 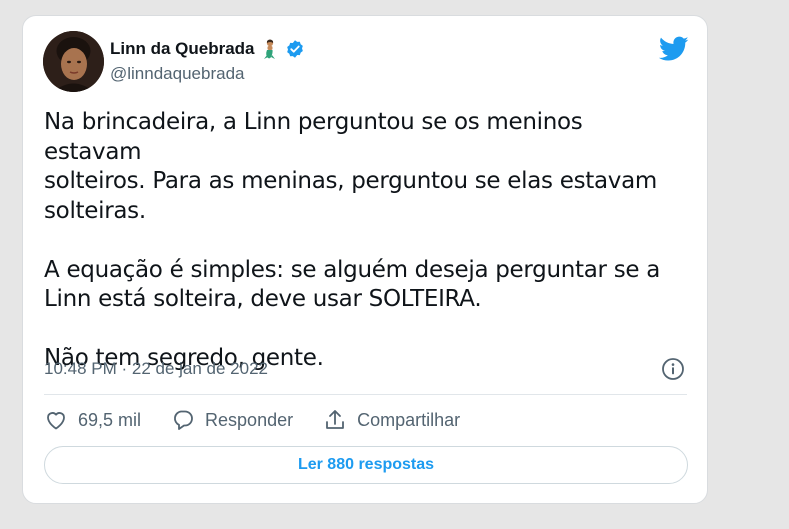 What do you see at coordinates (183, 420) in the screenshot?
I see `reply-bubble-icon` at bounding box center [183, 420].